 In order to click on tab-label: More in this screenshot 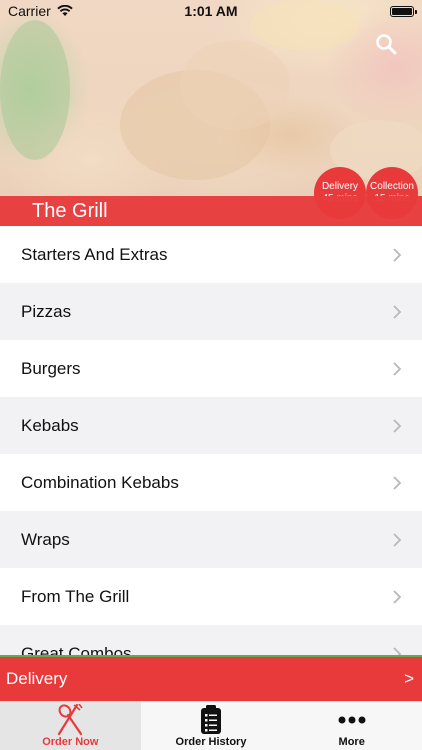, I will do `click(351, 742)`.